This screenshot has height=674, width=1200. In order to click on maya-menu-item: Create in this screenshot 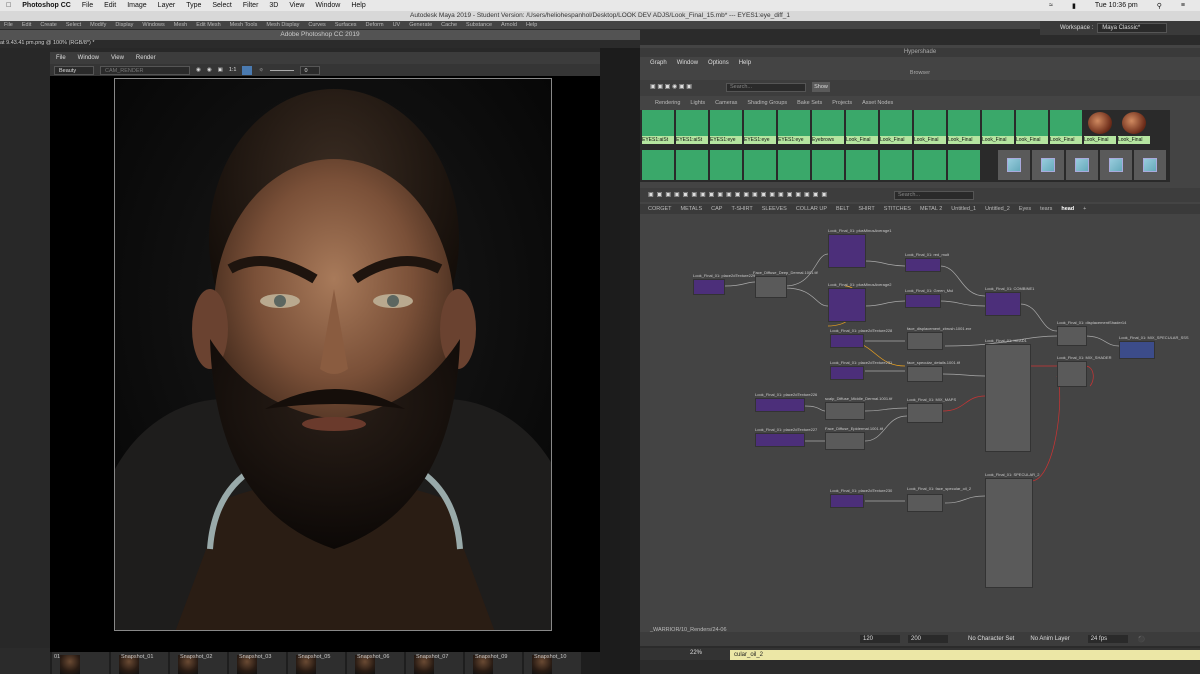, I will do `click(48, 25)`.